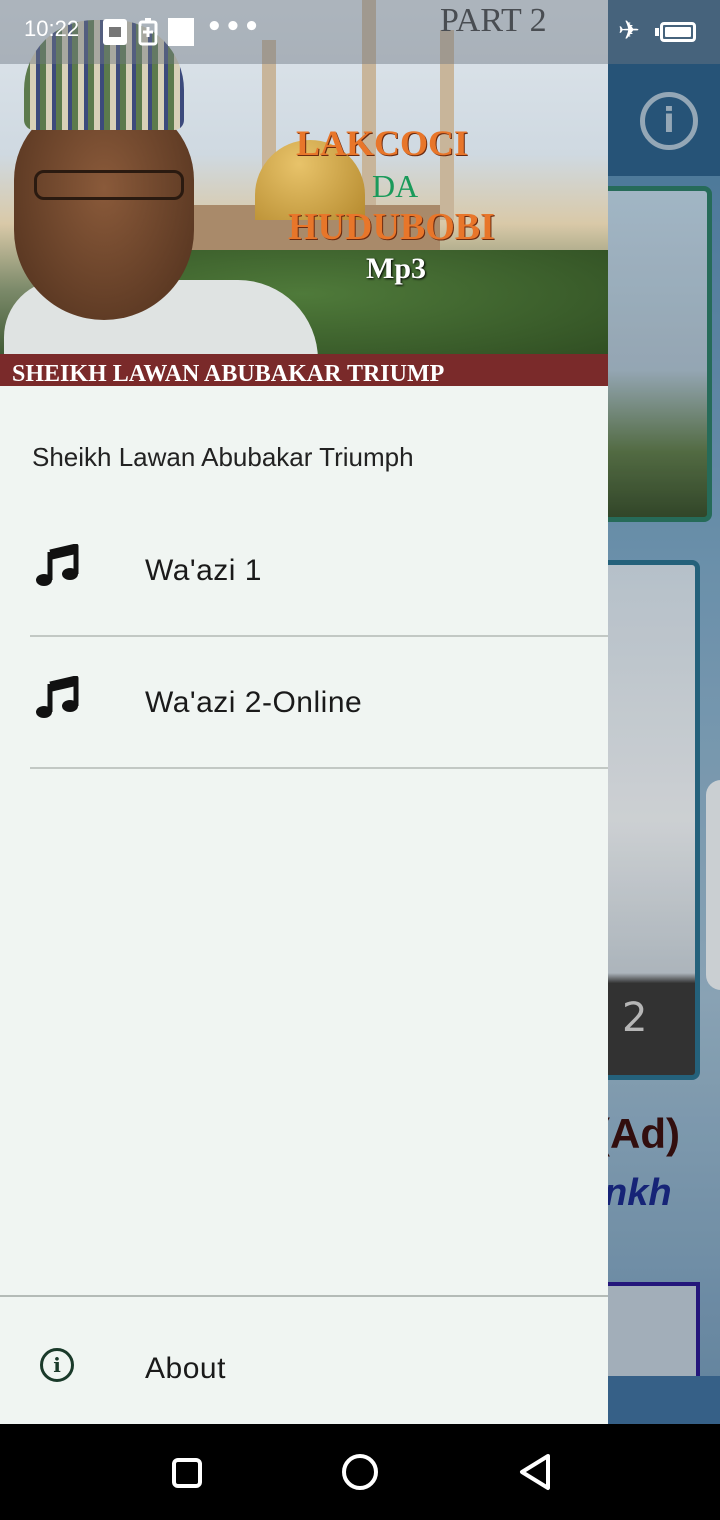 The height and width of the screenshot is (1520, 720). I want to click on glasses, so click(109, 185).